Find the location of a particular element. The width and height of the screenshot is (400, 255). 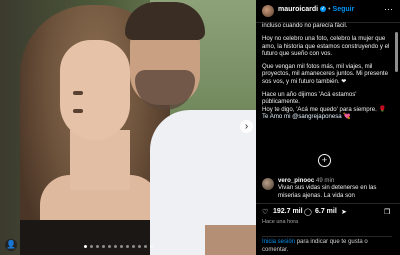

carousel-dots is located at coordinates (118, 246).